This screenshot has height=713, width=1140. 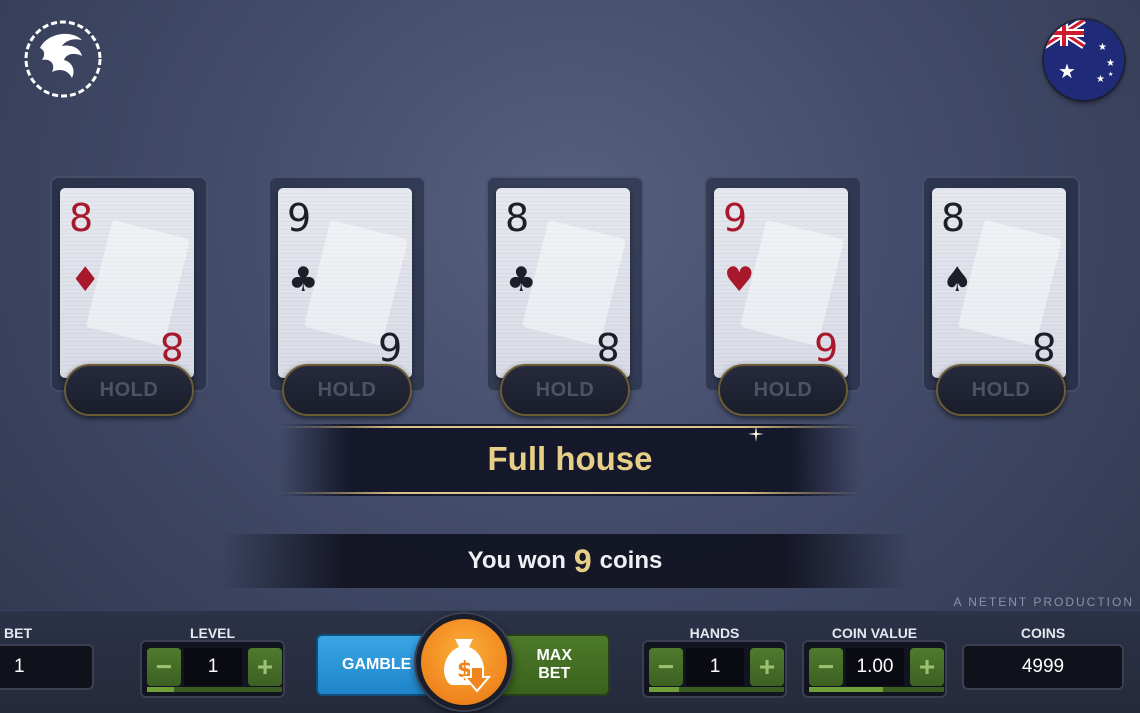 I want to click on coins-balance-value: 4999, so click(x=1043, y=666).